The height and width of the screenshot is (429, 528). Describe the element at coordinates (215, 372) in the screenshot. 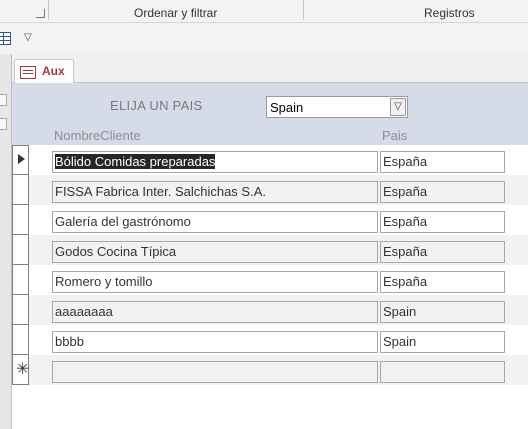

I see `nombrecliente-field` at that location.